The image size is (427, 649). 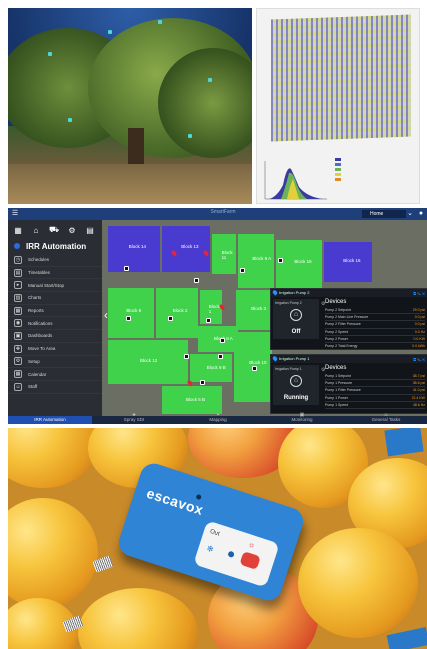 What do you see at coordinates (375, 377) in the screenshot?
I see `device-row: Pump 1 Setpoint 38.7 psi` at bounding box center [375, 377].